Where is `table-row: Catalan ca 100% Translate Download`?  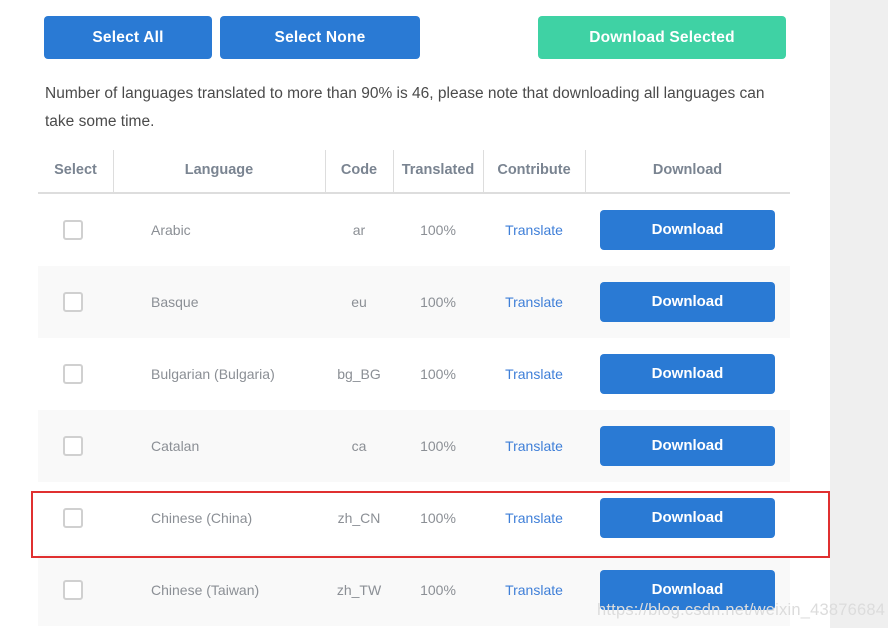
table-row: Catalan ca 100% Translate Download is located at coordinates (414, 446).